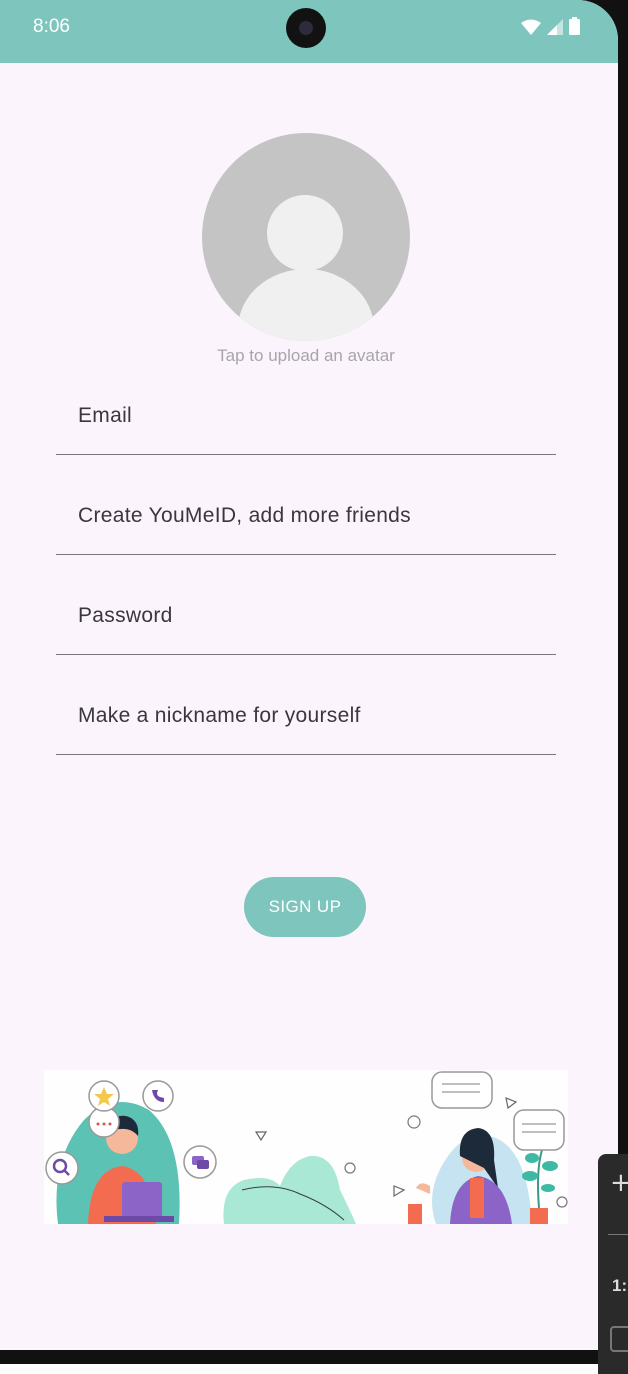 The height and width of the screenshot is (1374, 628). I want to click on youmeid-field-container, so click(306, 516).